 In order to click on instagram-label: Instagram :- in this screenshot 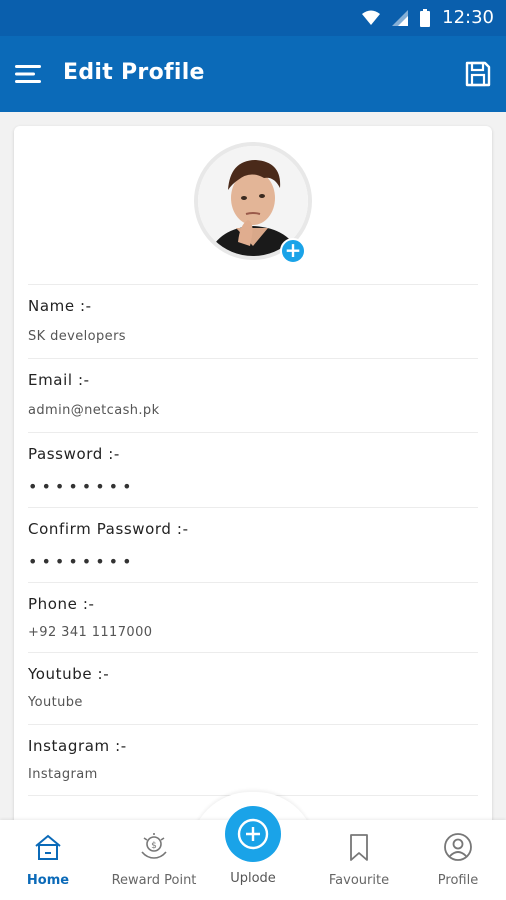, I will do `click(77, 746)`.